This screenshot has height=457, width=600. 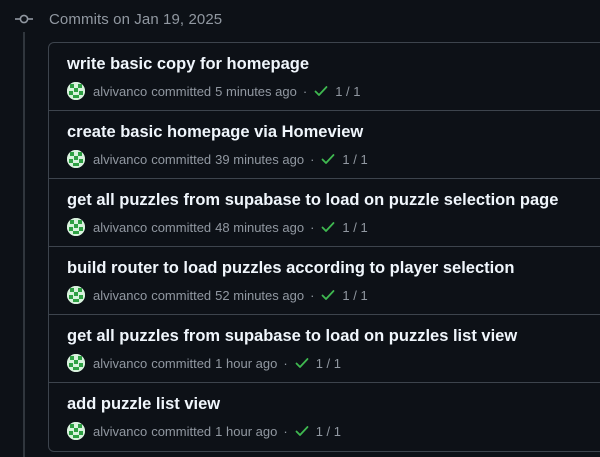 I want to click on commit-time: 5 minutes ago, so click(x=256, y=91).